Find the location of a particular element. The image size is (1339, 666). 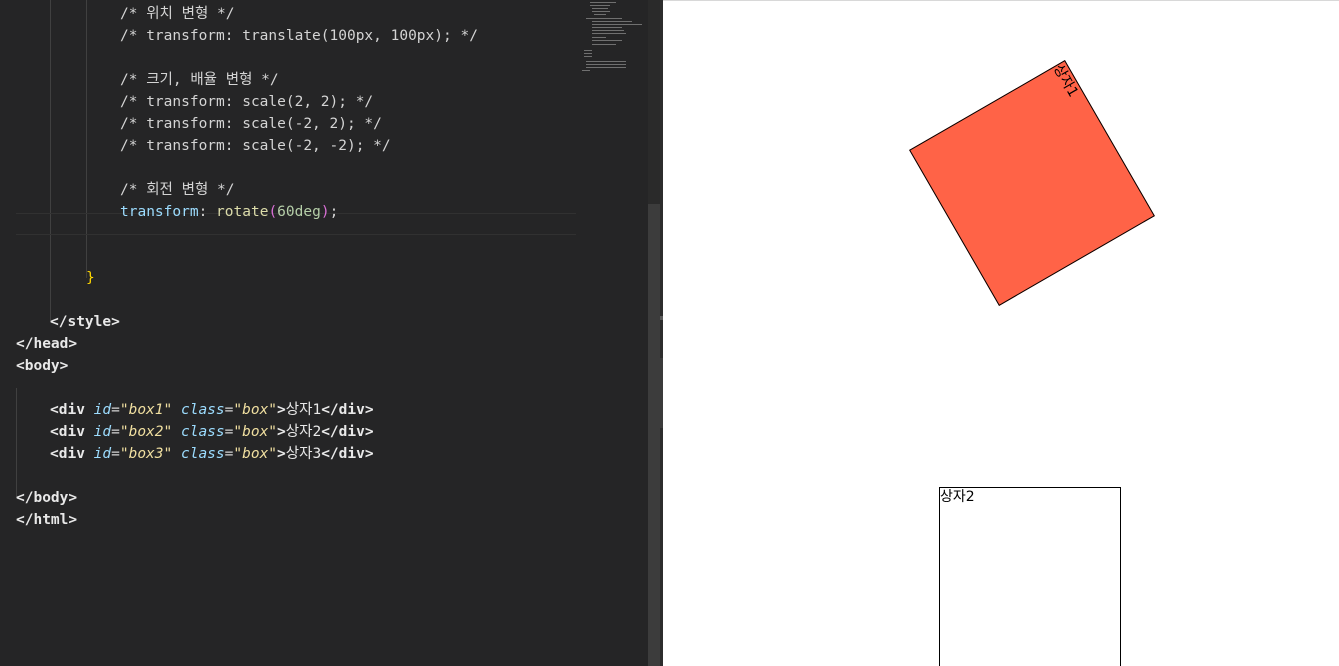

code-token: ; is located at coordinates (334, 212).